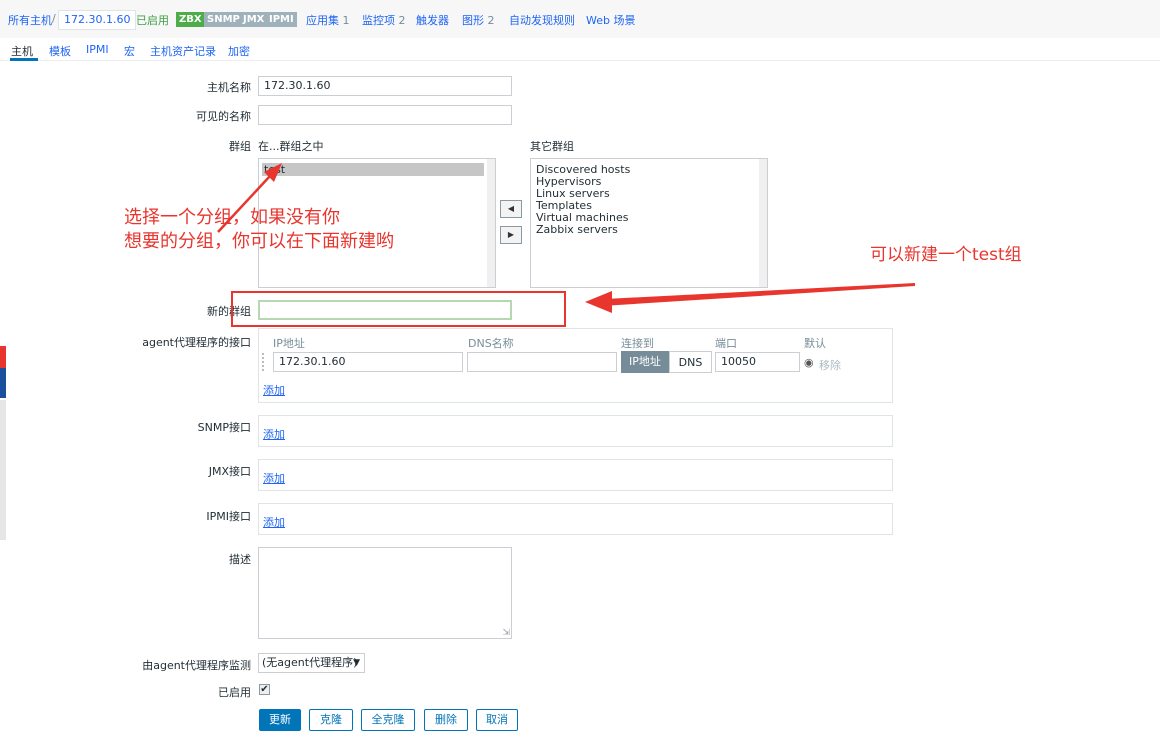  I want to click on proxy-select: (无agent代理程序) ▼, so click(311, 663).